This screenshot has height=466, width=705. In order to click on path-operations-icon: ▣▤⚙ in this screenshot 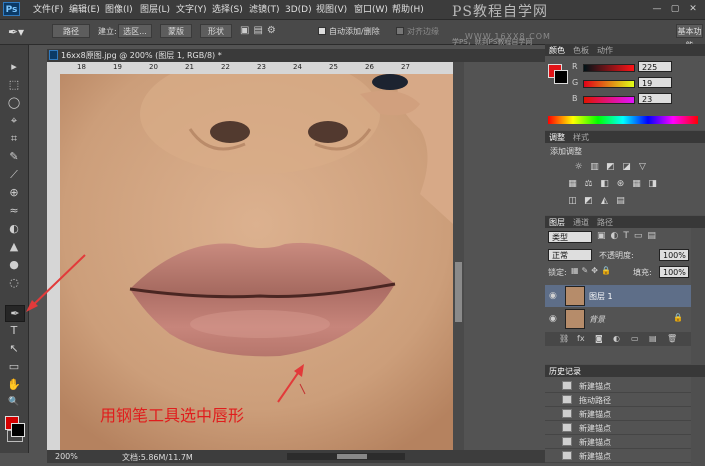, I will do `click(275, 32)`.